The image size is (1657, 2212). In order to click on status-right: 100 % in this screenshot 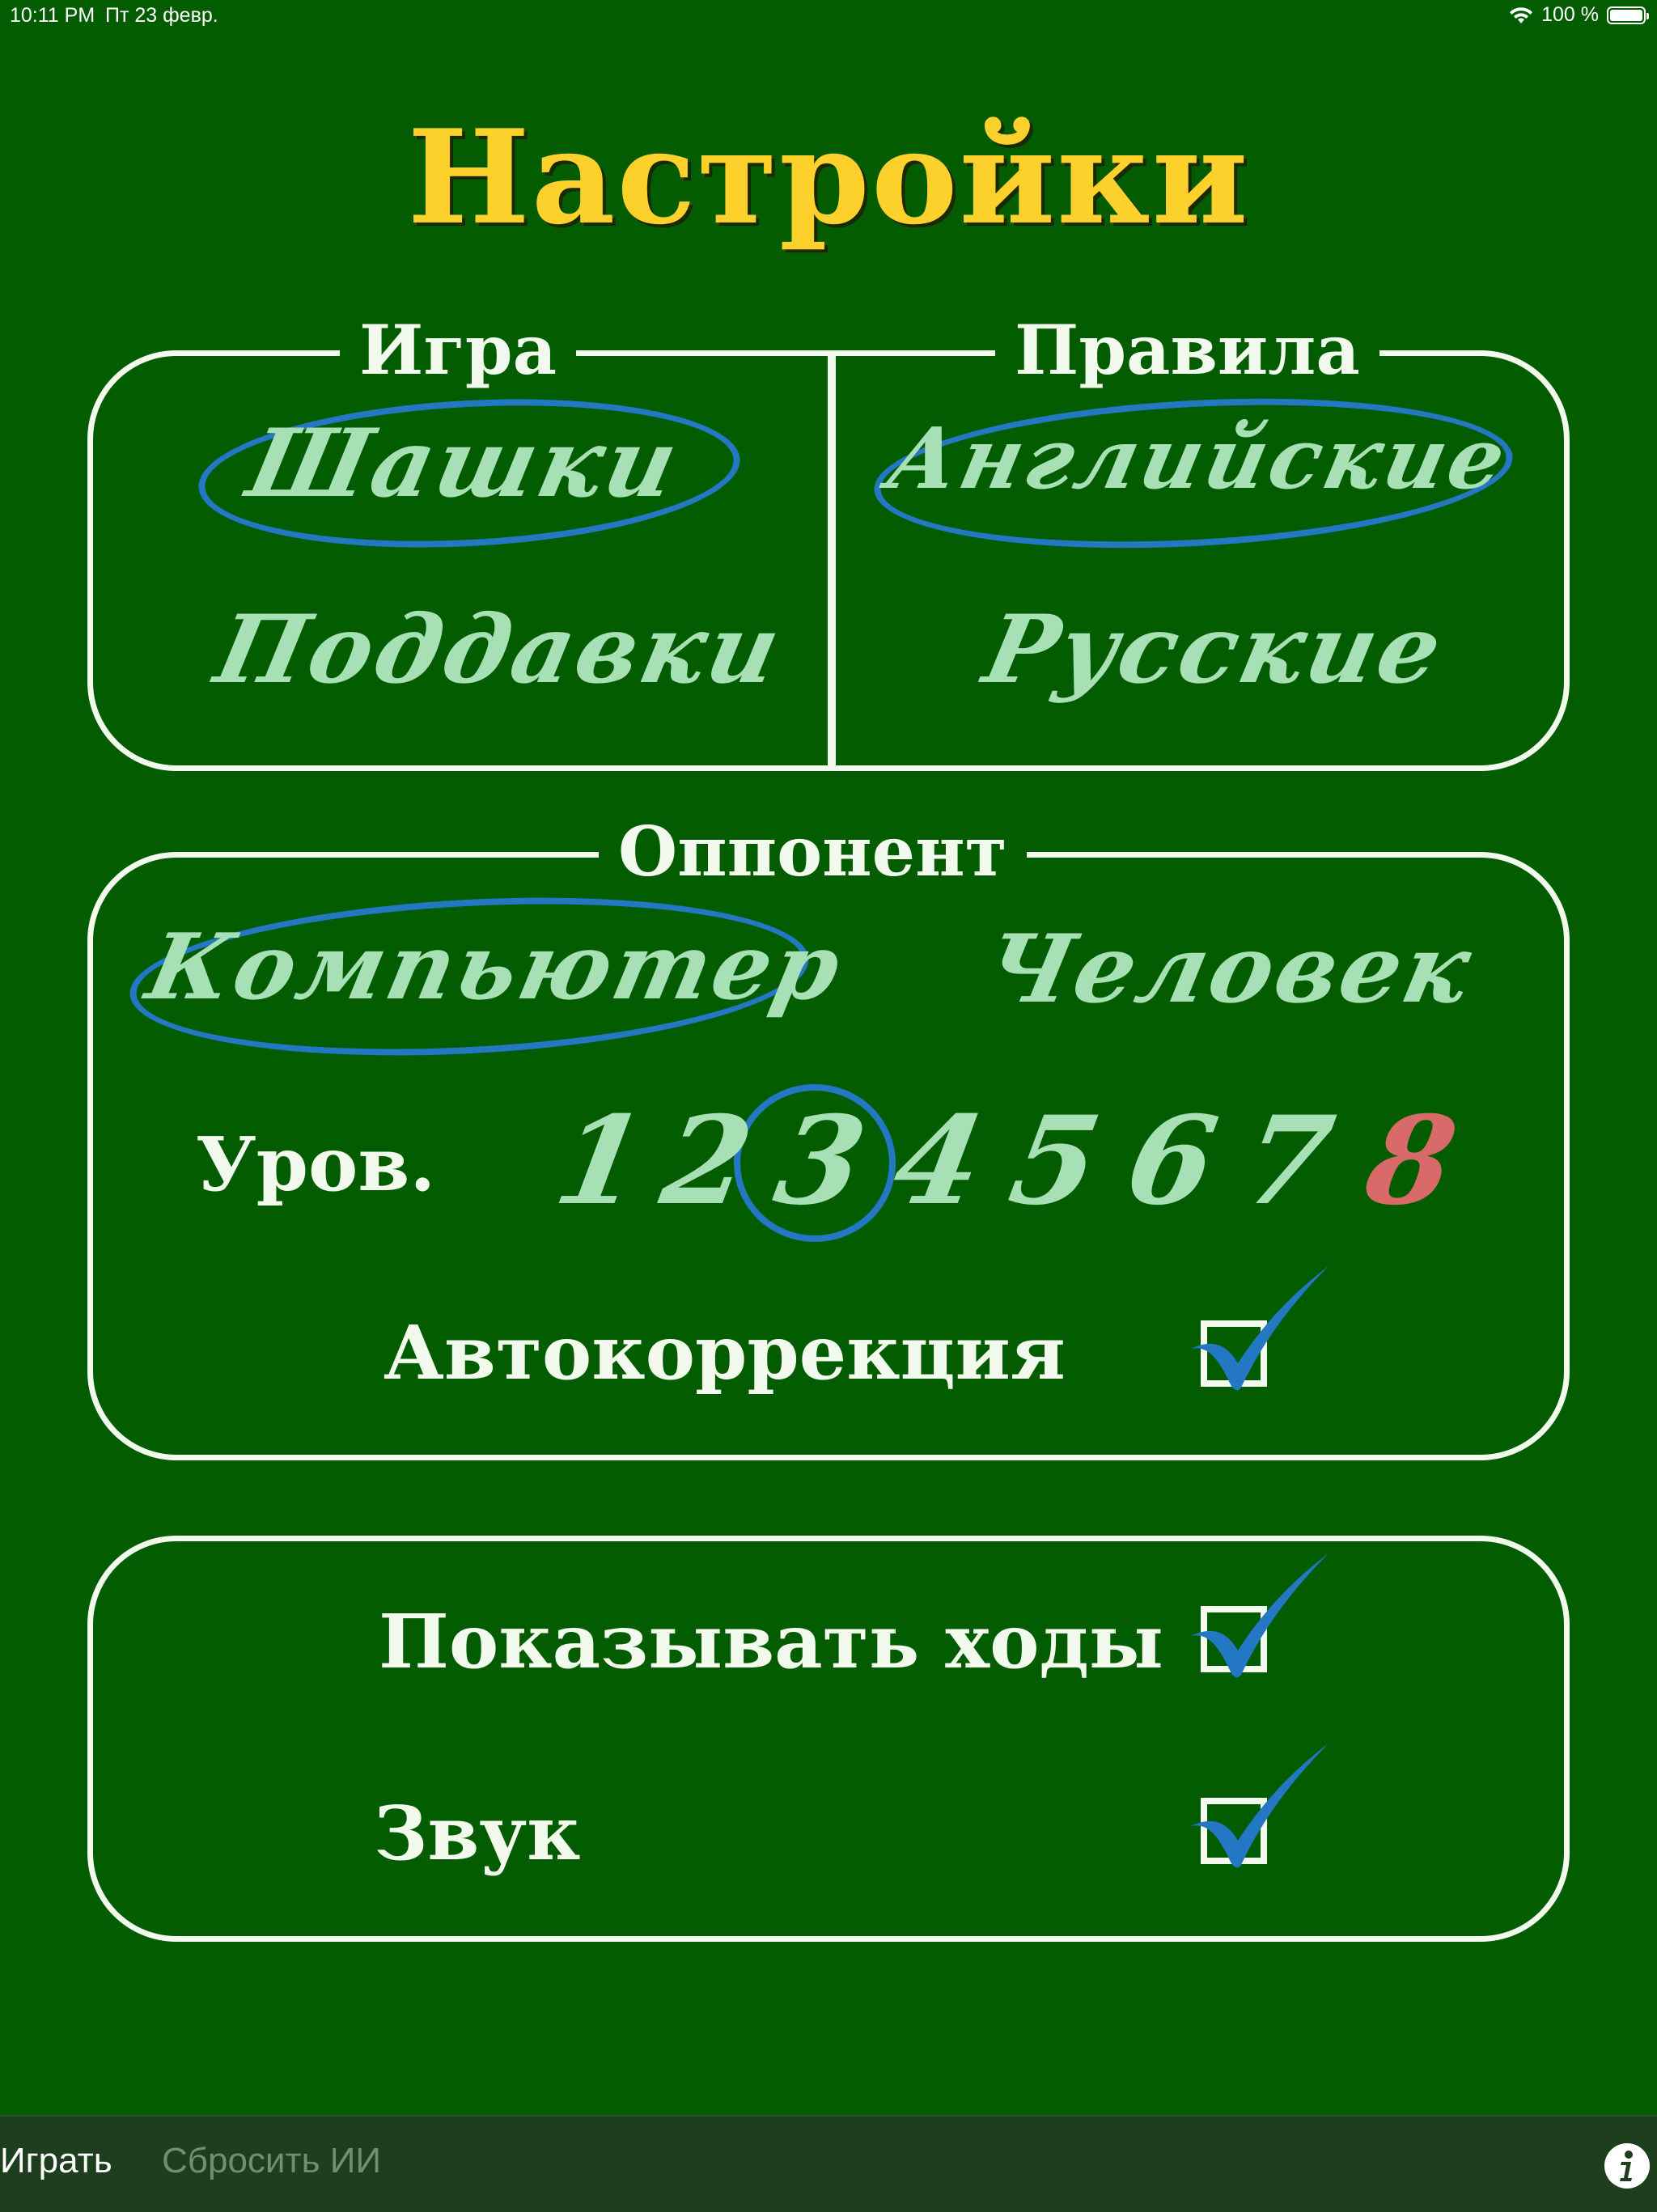, I will do `click(1579, 15)`.